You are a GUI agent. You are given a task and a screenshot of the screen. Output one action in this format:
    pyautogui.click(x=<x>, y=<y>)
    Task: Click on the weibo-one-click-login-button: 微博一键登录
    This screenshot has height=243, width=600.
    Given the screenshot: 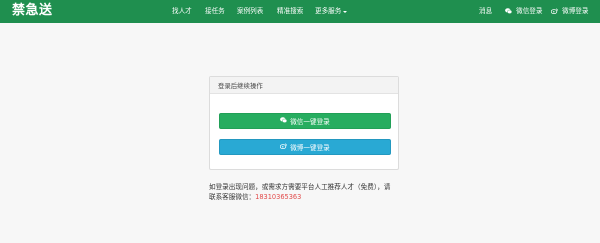 What is the action you would take?
    pyautogui.click(x=305, y=147)
    